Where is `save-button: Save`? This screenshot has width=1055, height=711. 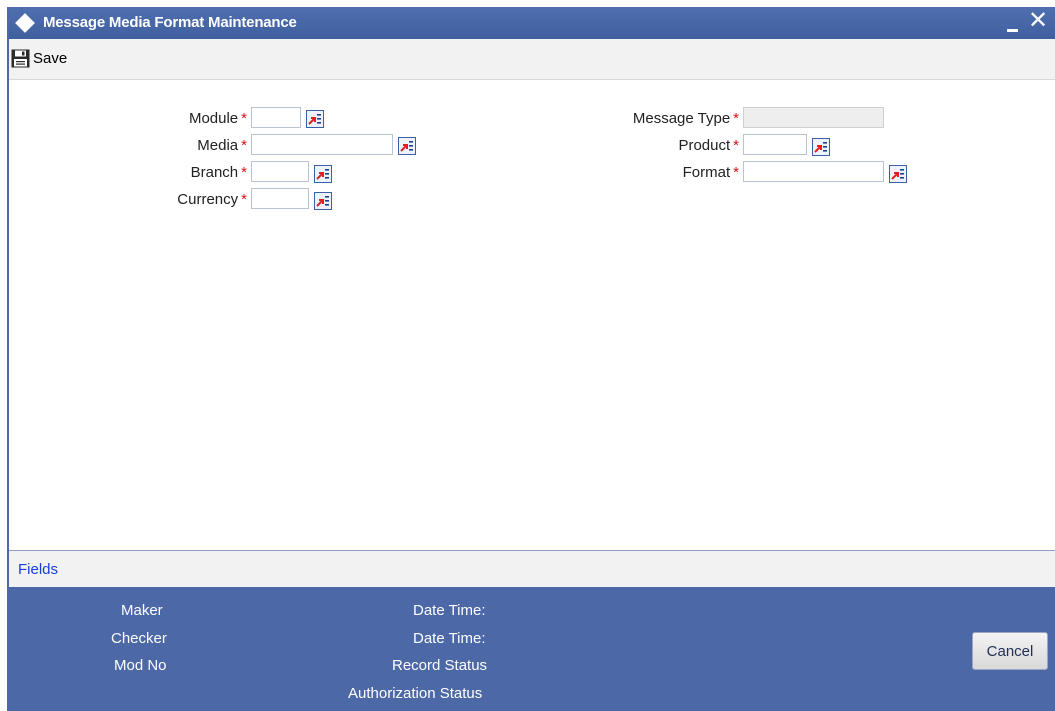 save-button: Save is located at coordinates (39, 58).